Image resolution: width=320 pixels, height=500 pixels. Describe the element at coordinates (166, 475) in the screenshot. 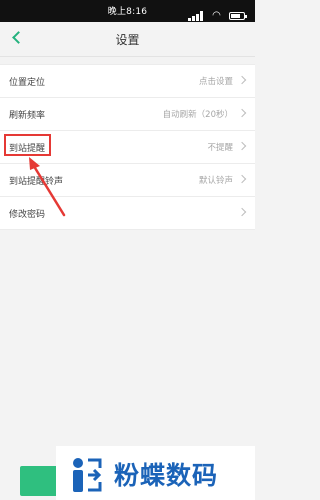

I see `brand-name: 粉蝶数码` at that location.